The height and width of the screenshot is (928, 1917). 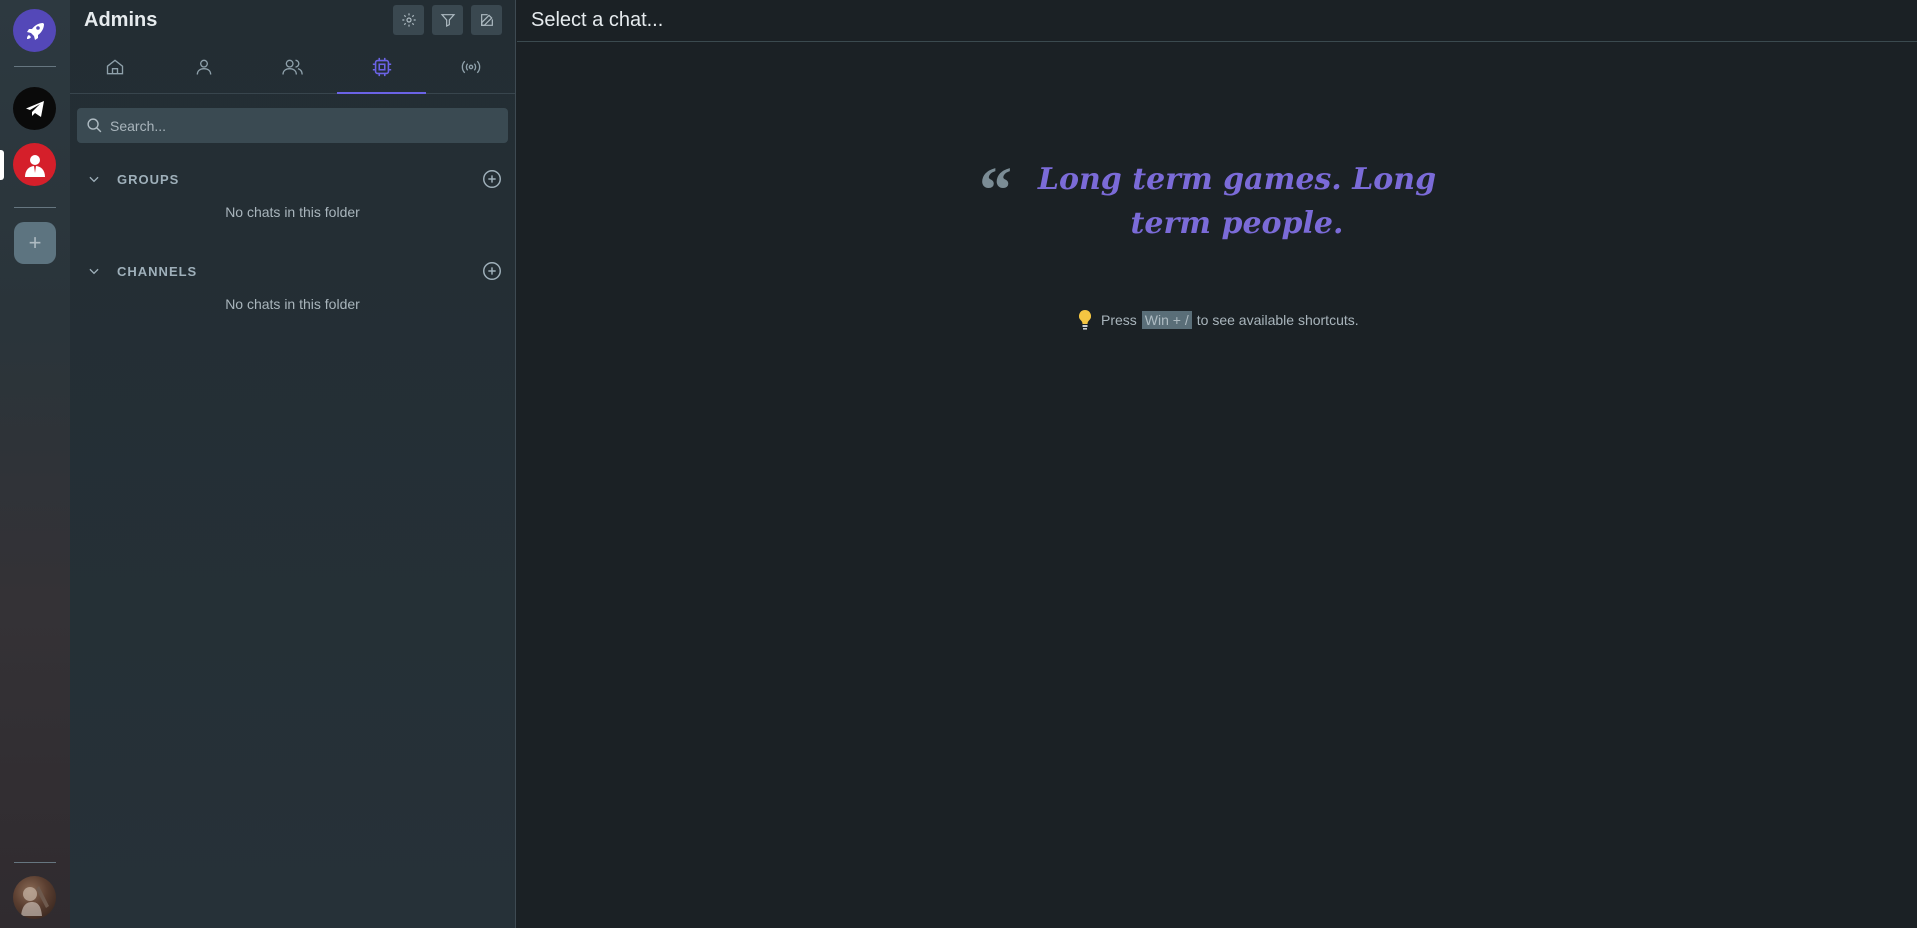 I want to click on search-input, so click(x=300, y=125).